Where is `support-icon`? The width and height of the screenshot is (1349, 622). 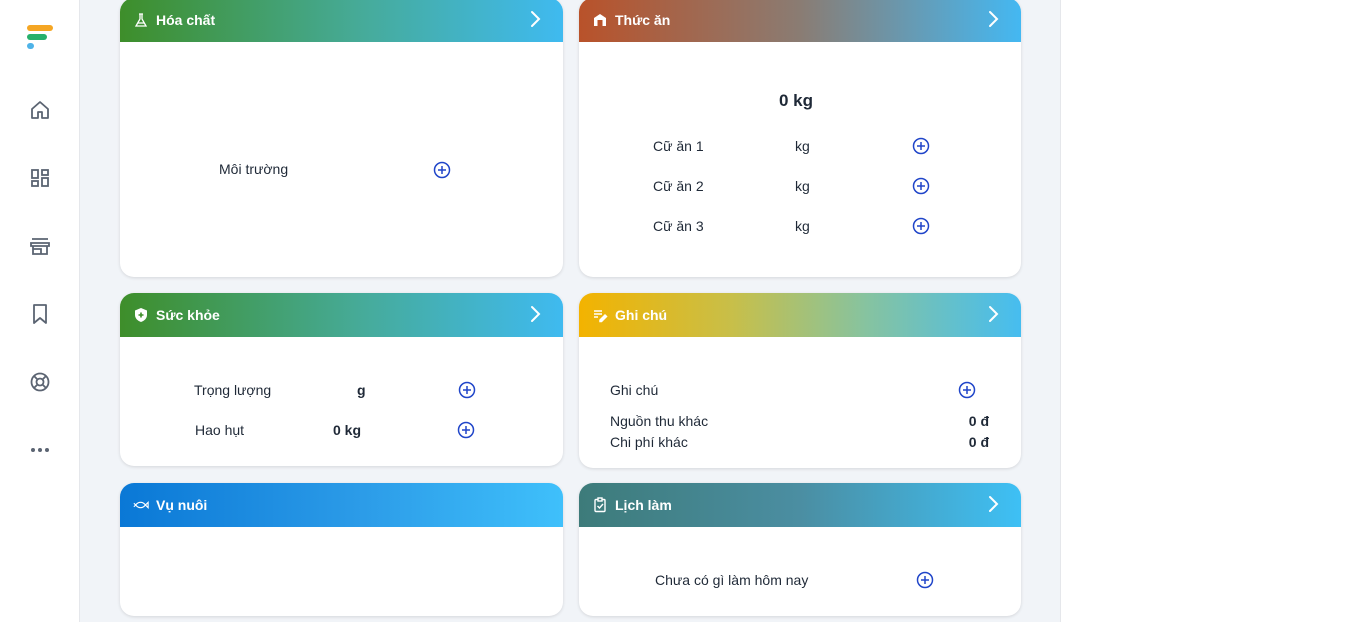 support-icon is located at coordinates (40, 382).